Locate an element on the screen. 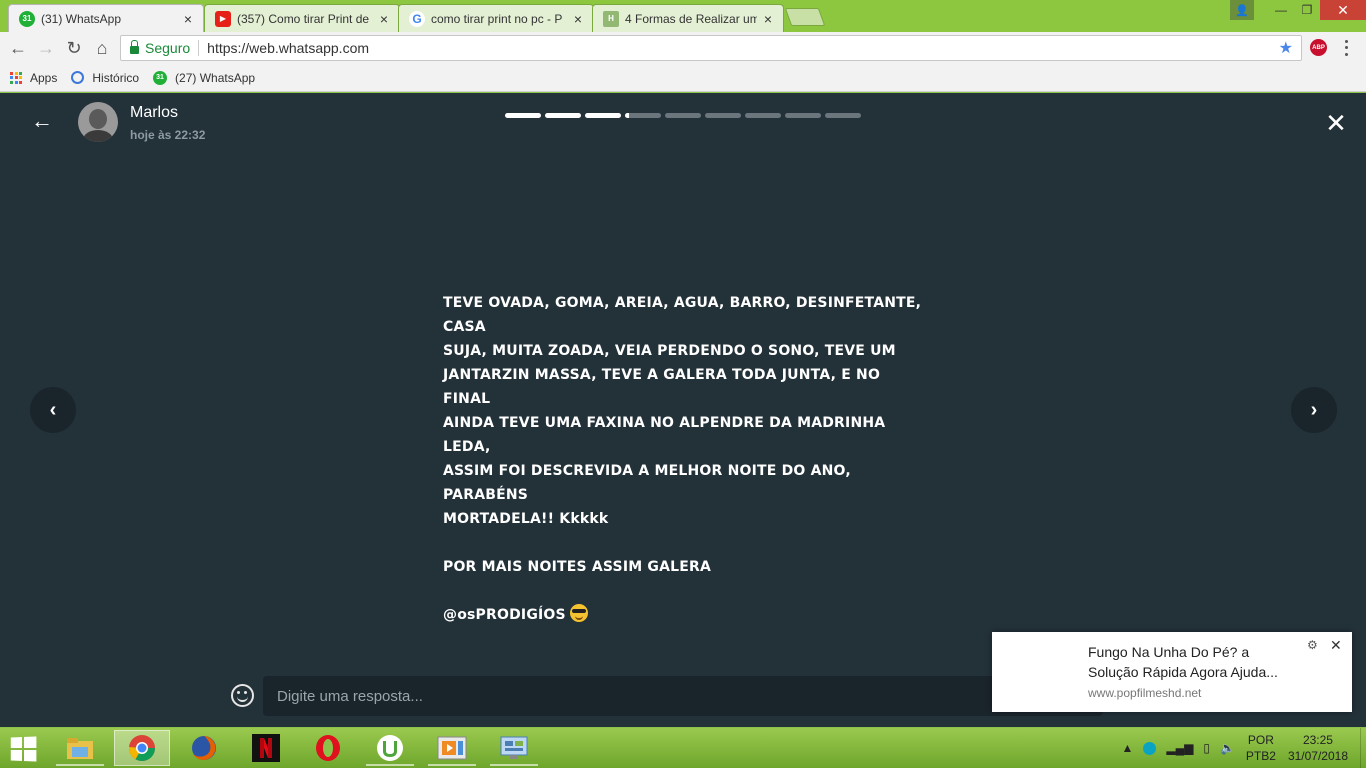 The image size is (1366, 768). show-desktop-button is located at coordinates (1363, 748).